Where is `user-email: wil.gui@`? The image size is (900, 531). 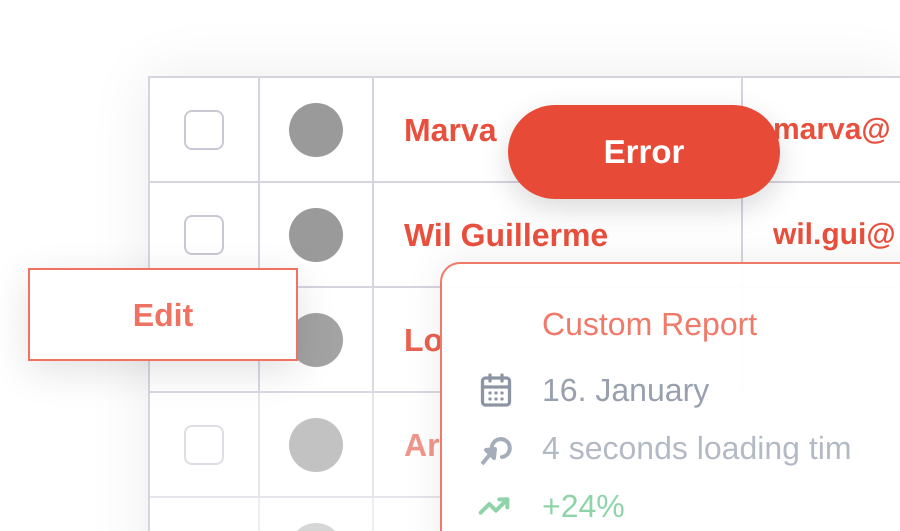
user-email: wil.gui@ is located at coordinates (834, 235).